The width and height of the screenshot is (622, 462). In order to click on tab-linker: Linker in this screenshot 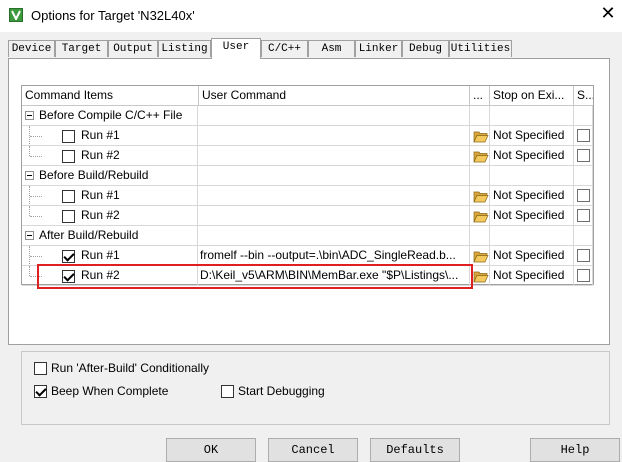, I will do `click(378, 48)`.